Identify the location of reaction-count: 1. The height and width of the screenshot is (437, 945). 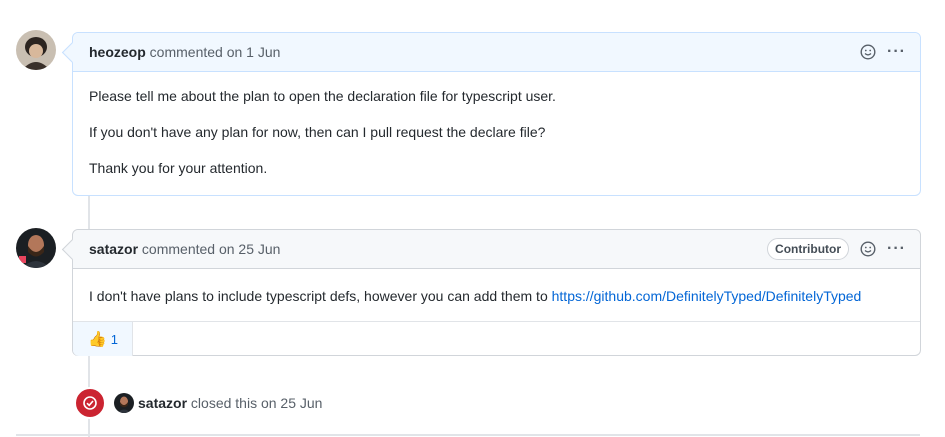
(114, 339).